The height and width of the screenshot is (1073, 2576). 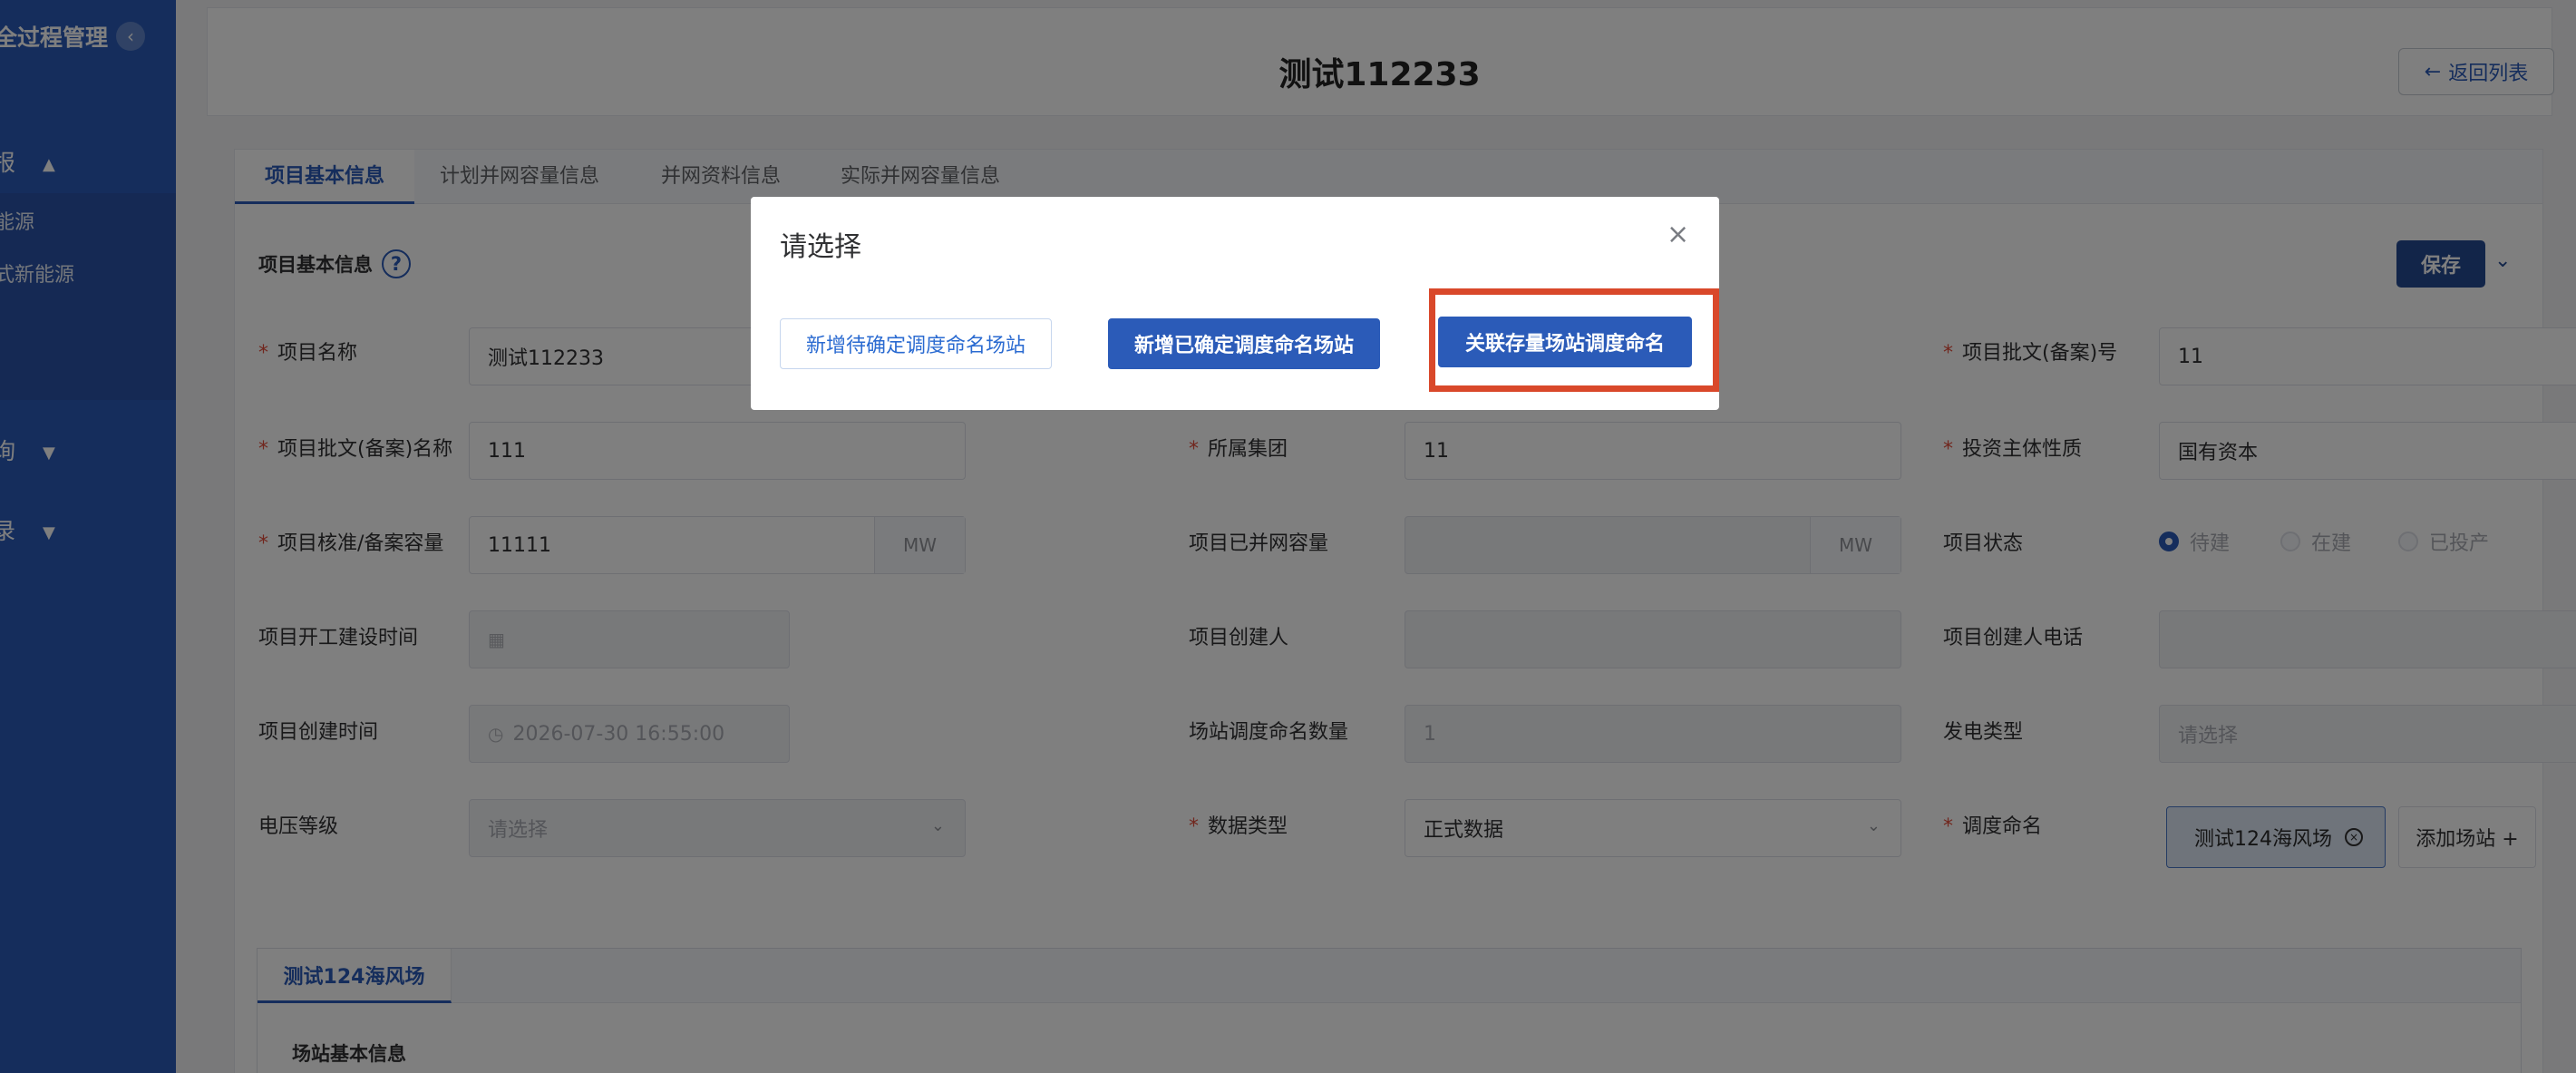 What do you see at coordinates (1678, 235) in the screenshot?
I see `close-icon: ×` at bounding box center [1678, 235].